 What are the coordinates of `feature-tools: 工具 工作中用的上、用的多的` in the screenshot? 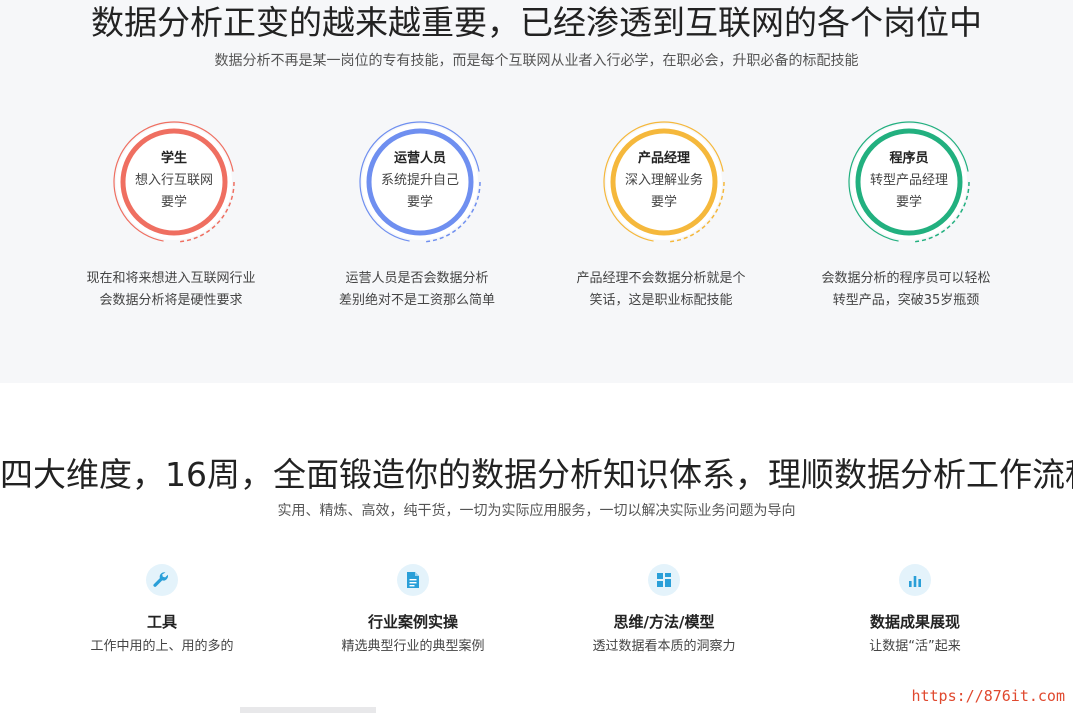 It's located at (162, 617).